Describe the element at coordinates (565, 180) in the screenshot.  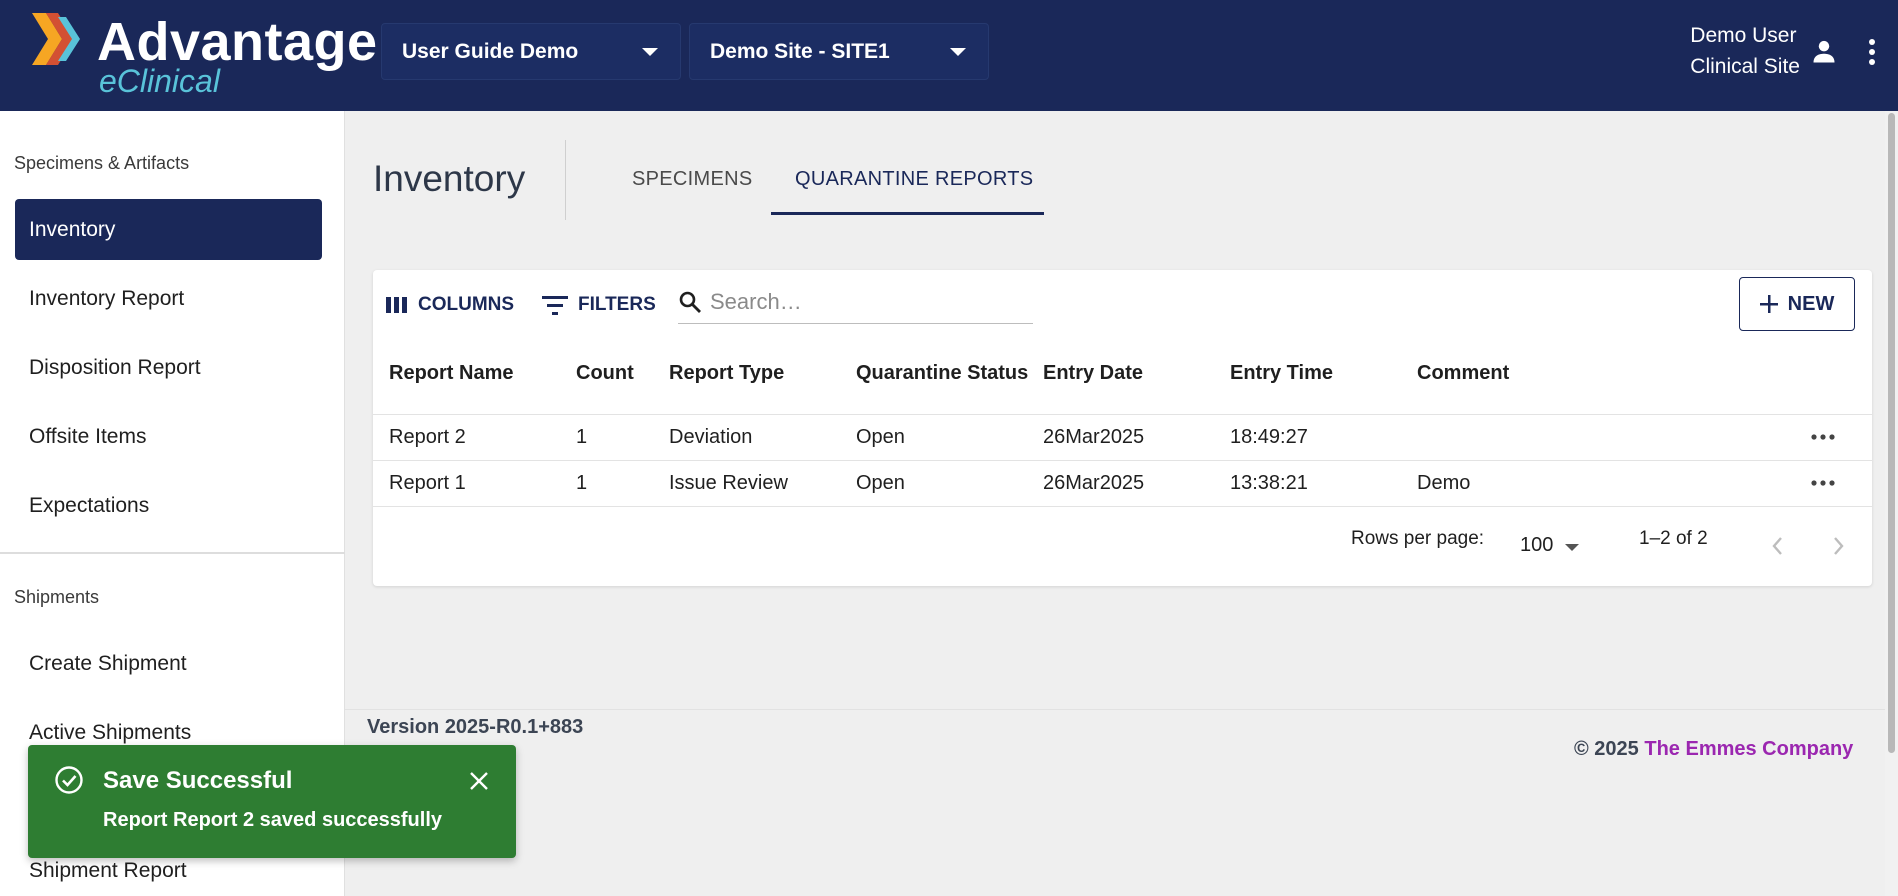
I see `title-separator` at that location.